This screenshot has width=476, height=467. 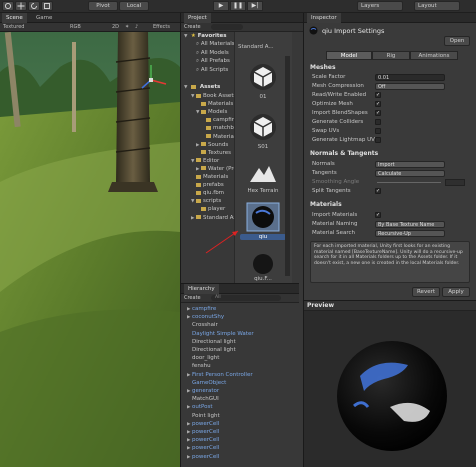 What do you see at coordinates (206, 383) in the screenshot?
I see `hierarchy-item: GameObject` at bounding box center [206, 383].